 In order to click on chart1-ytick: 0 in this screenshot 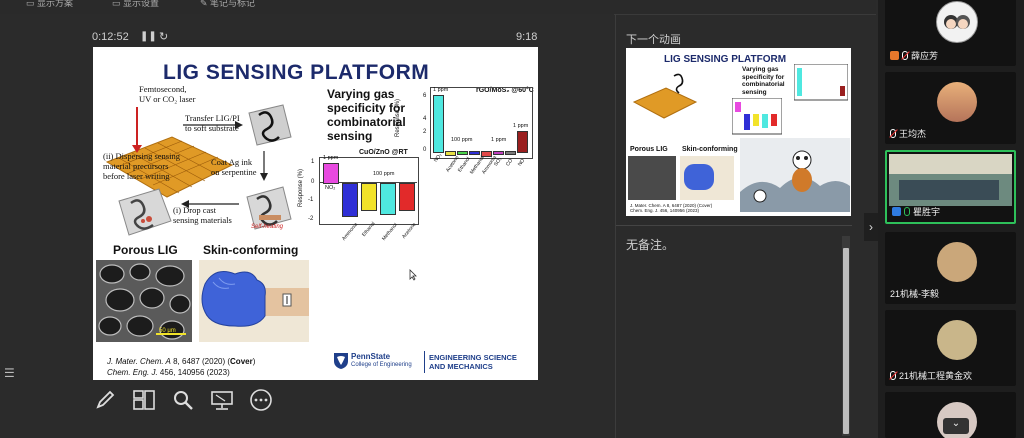, I will do `click(313, 182)`.